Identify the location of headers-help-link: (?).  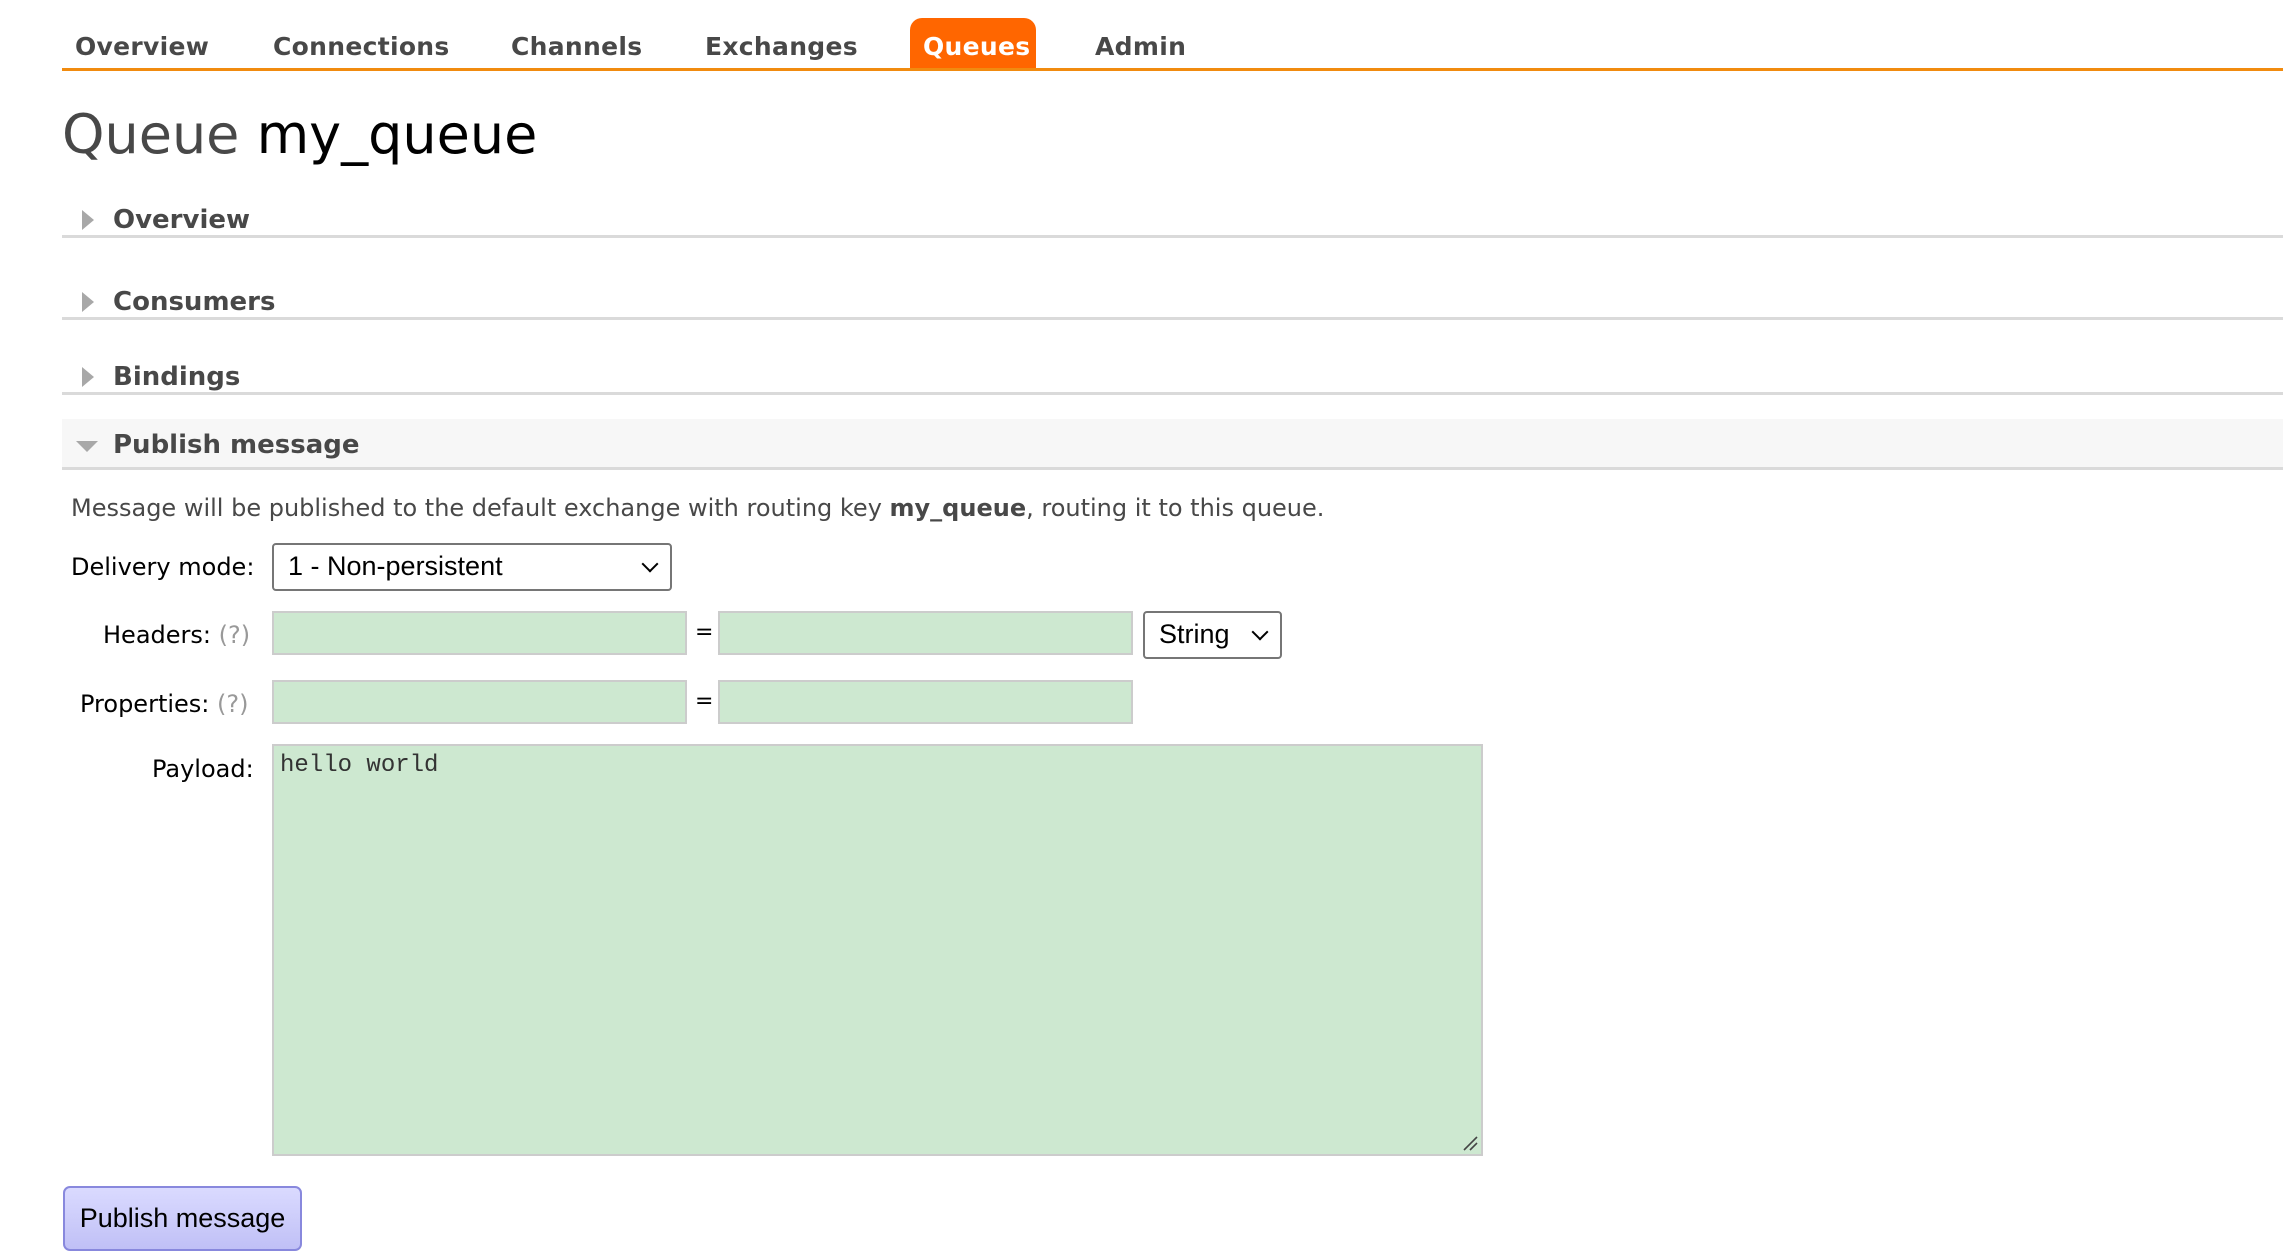
(234, 635).